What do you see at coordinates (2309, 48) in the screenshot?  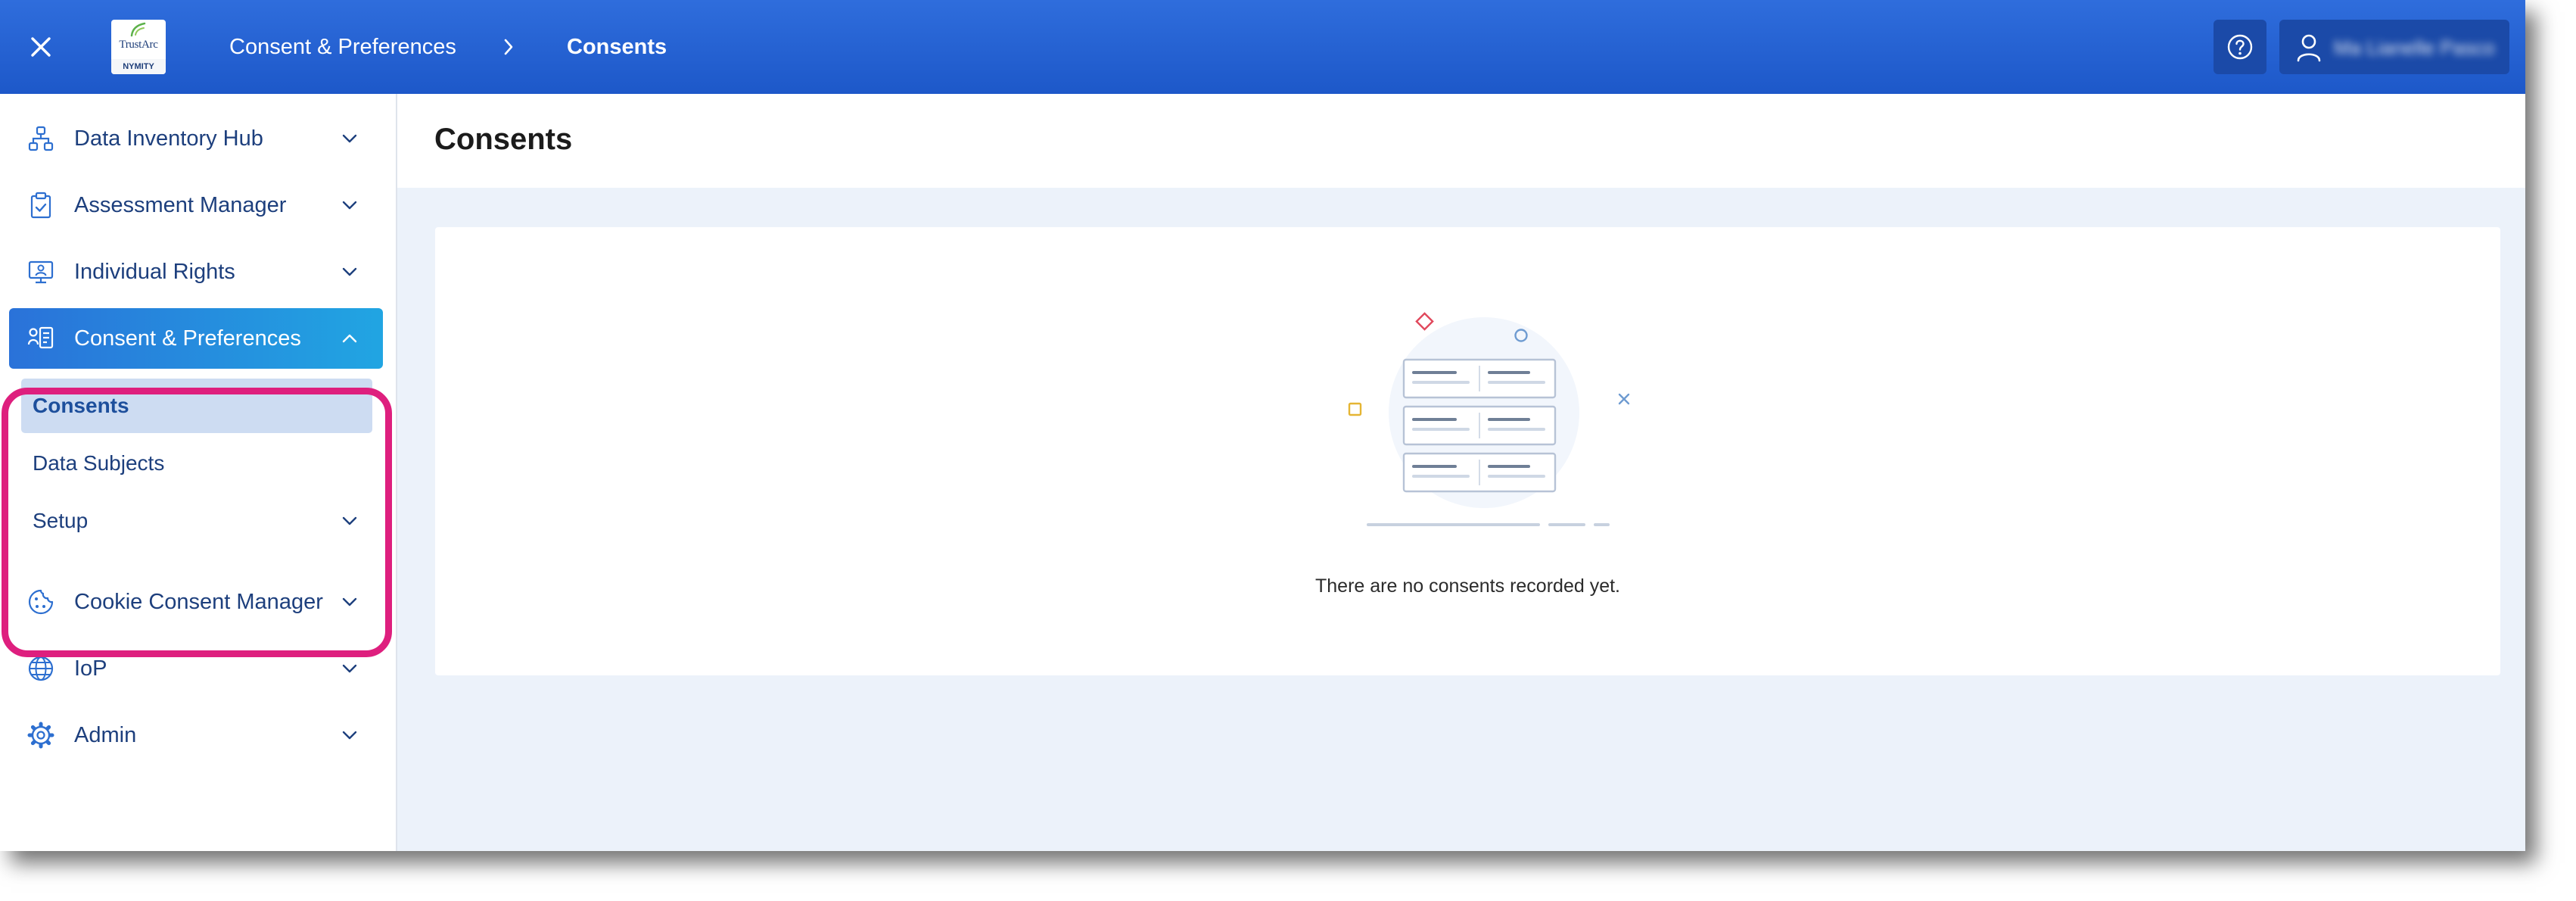 I see `user-icon` at bounding box center [2309, 48].